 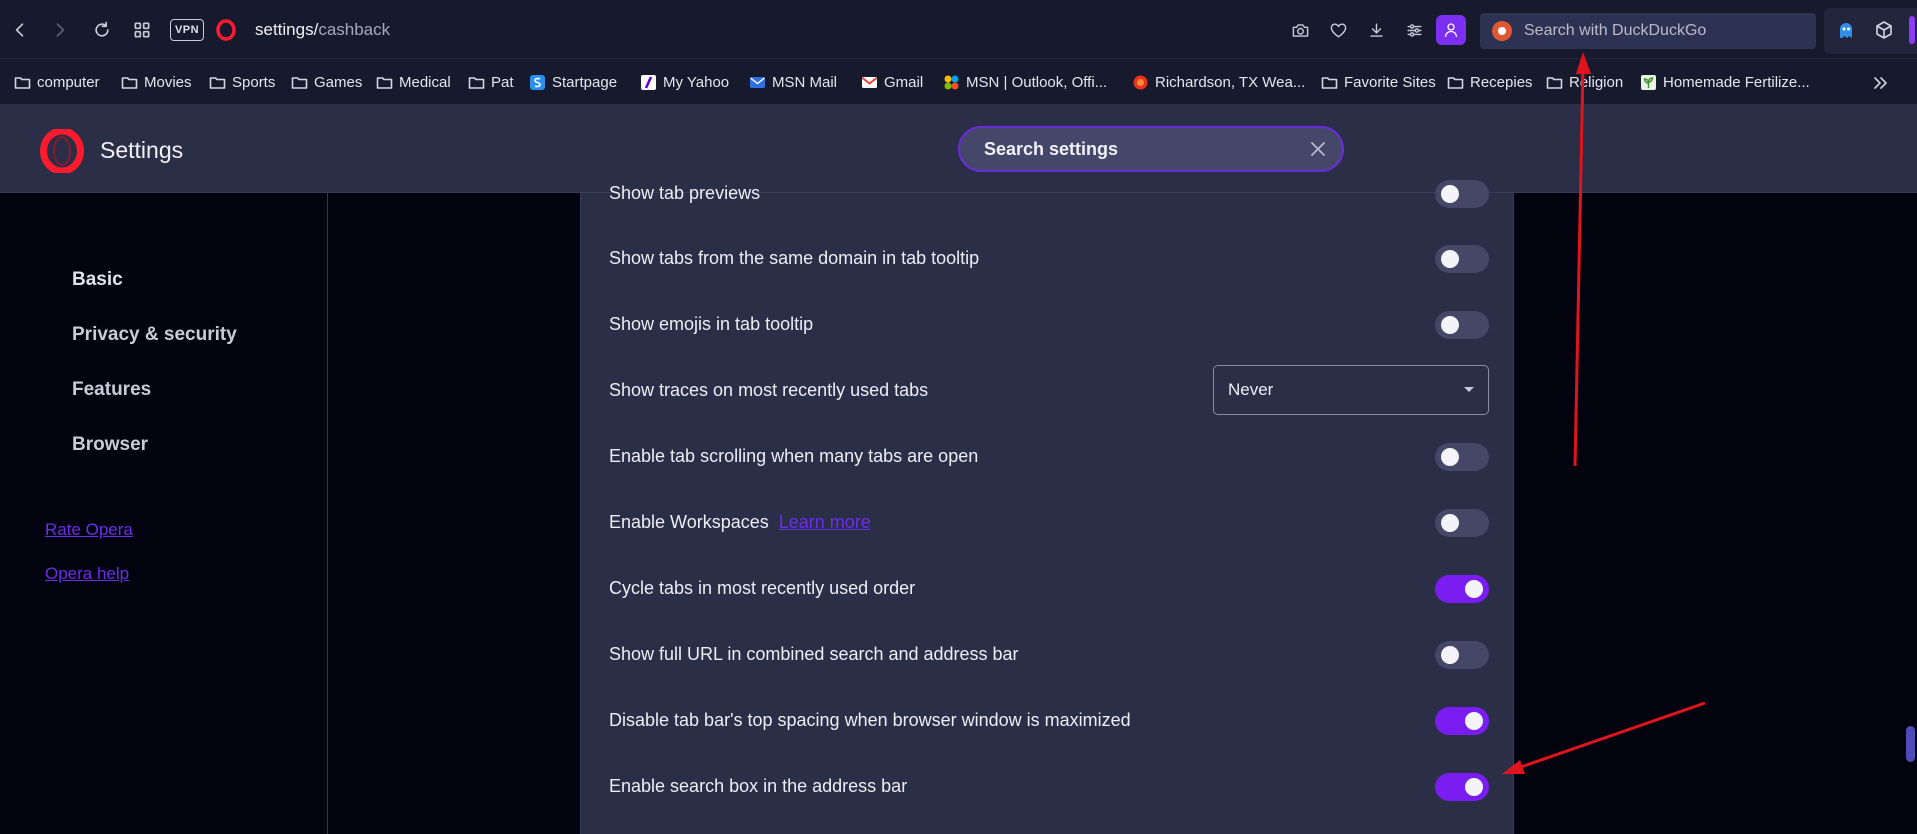 What do you see at coordinates (1049, 522) in the screenshot?
I see `setting-row-workspaces: Enable Workspaces Learn more` at bounding box center [1049, 522].